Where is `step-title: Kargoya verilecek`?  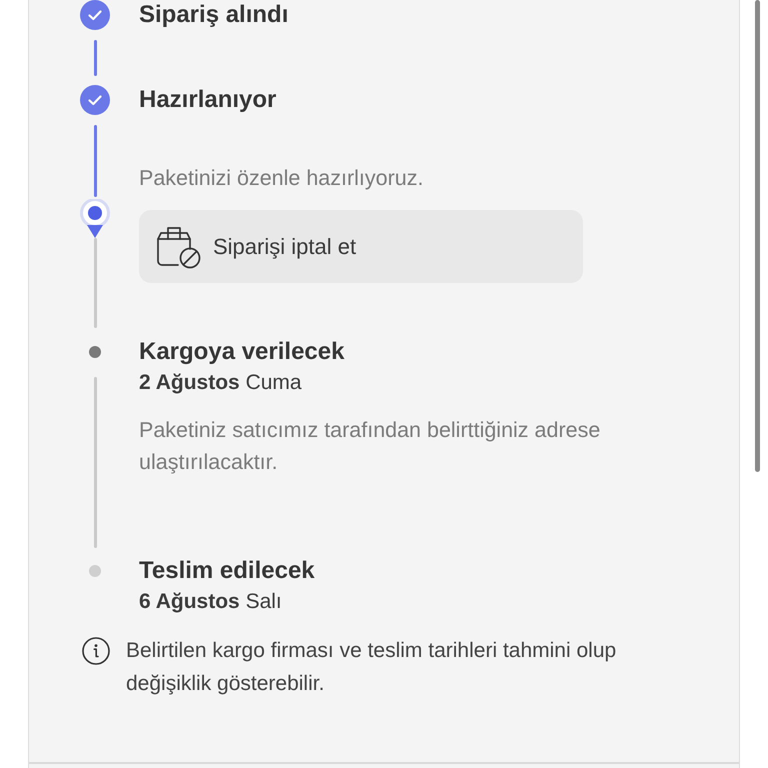 step-title: Kargoya verilecek is located at coordinates (241, 352).